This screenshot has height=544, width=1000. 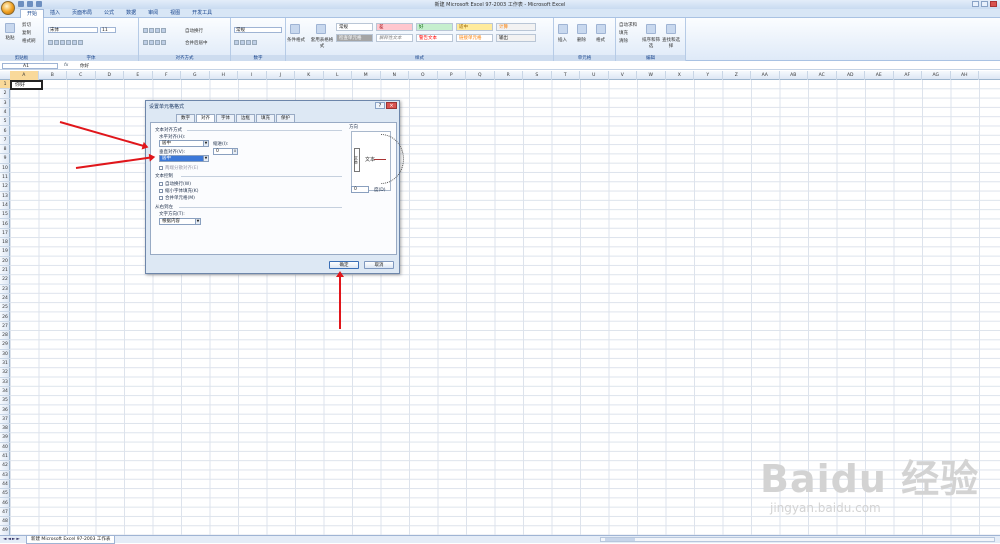 I want to click on row-header: 21, so click(x=5, y=271).